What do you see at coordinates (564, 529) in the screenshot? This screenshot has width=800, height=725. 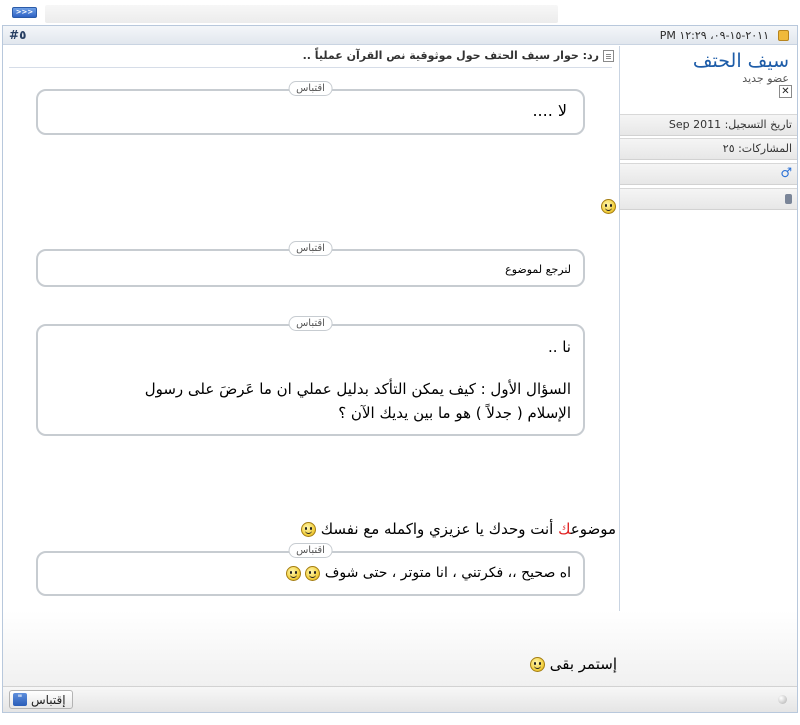 I see `post-text-highlight: ك` at bounding box center [564, 529].